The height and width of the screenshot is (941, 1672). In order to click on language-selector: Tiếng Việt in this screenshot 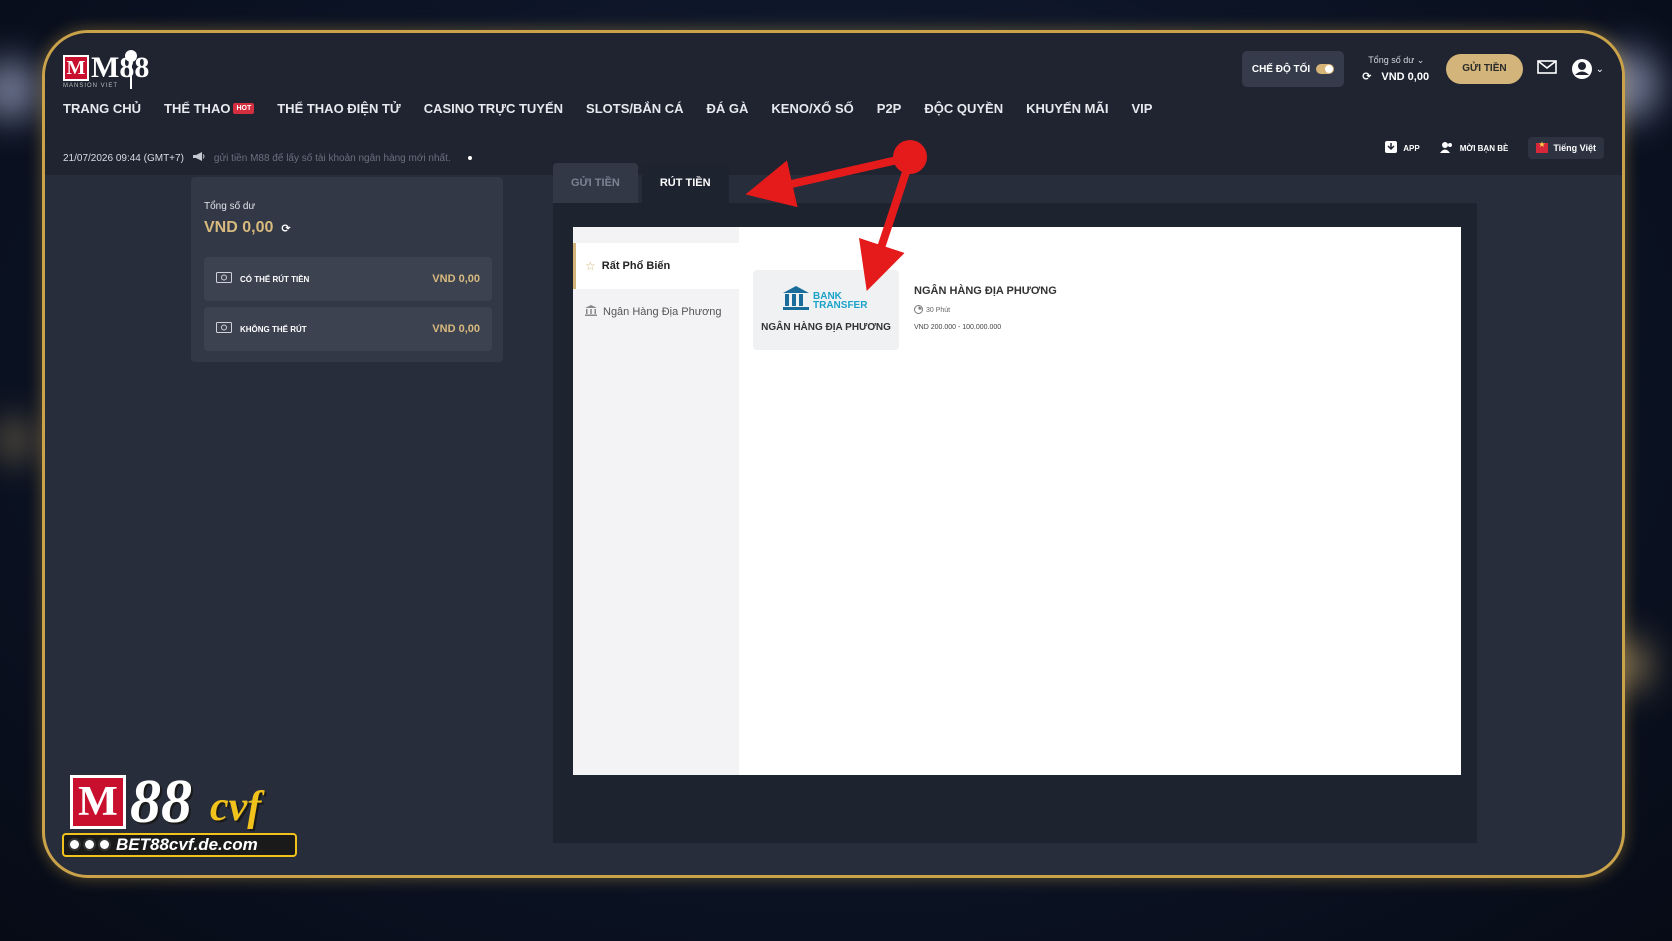, I will do `click(1566, 148)`.